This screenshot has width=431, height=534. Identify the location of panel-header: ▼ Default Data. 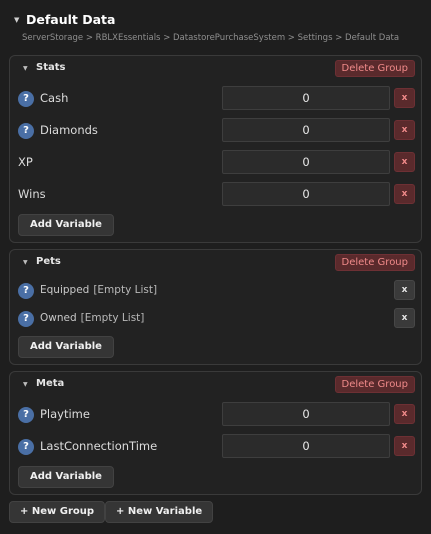
(64, 19).